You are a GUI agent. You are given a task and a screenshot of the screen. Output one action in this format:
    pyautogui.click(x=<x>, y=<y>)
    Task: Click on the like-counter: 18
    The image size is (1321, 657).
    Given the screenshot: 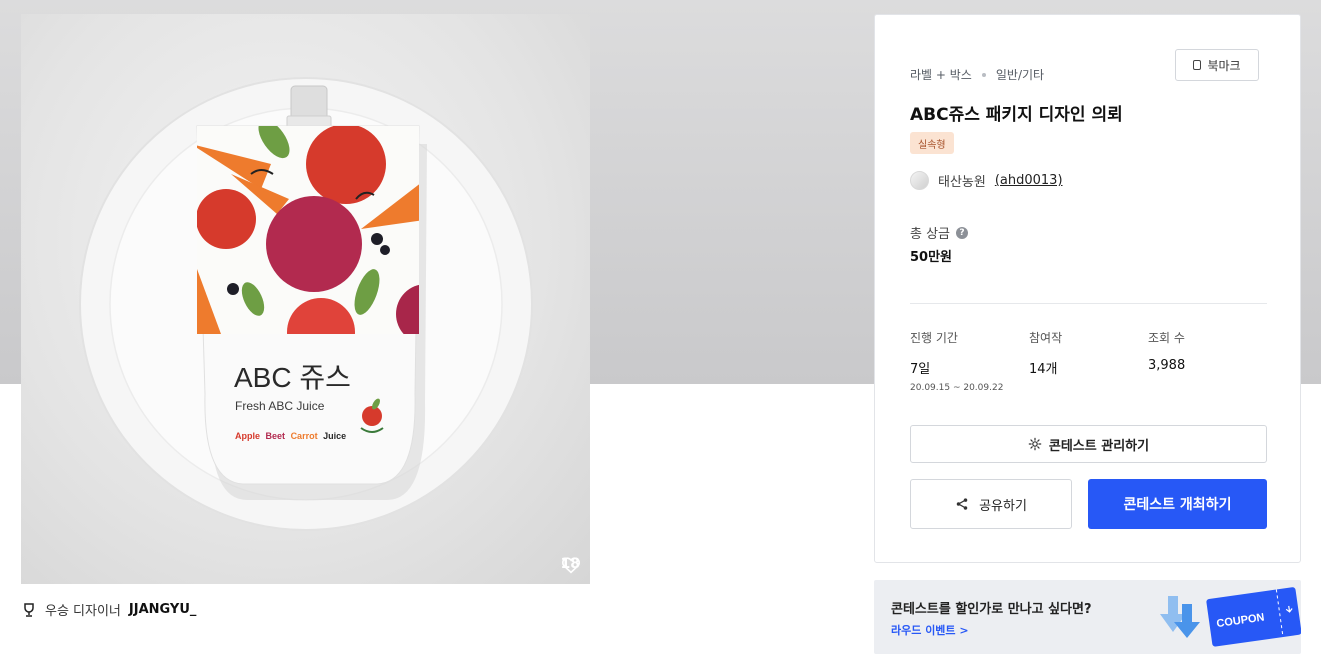 What is the action you would take?
    pyautogui.click(x=570, y=565)
    